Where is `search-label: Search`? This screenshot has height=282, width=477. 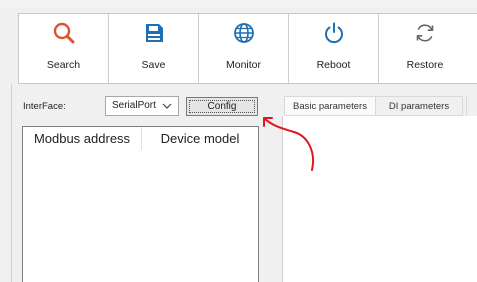 search-label: Search is located at coordinates (63, 65).